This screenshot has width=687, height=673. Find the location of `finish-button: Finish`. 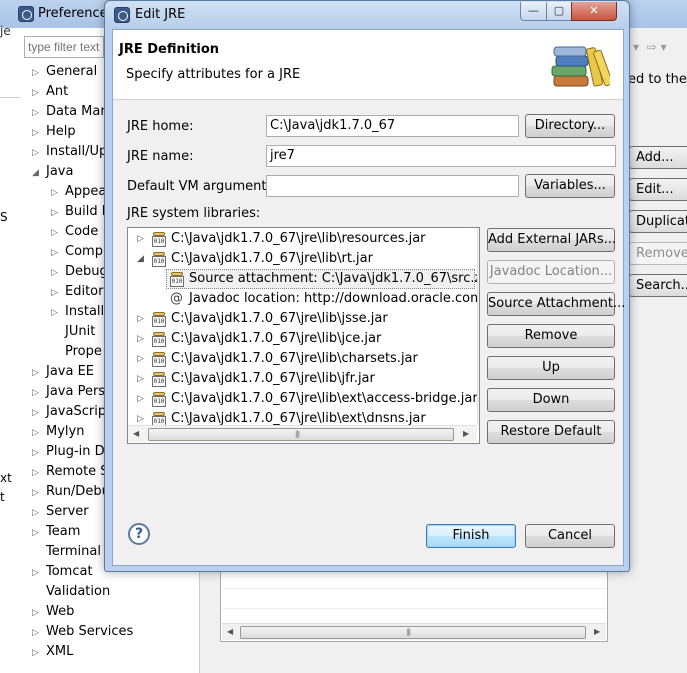

finish-button: Finish is located at coordinates (471, 536).